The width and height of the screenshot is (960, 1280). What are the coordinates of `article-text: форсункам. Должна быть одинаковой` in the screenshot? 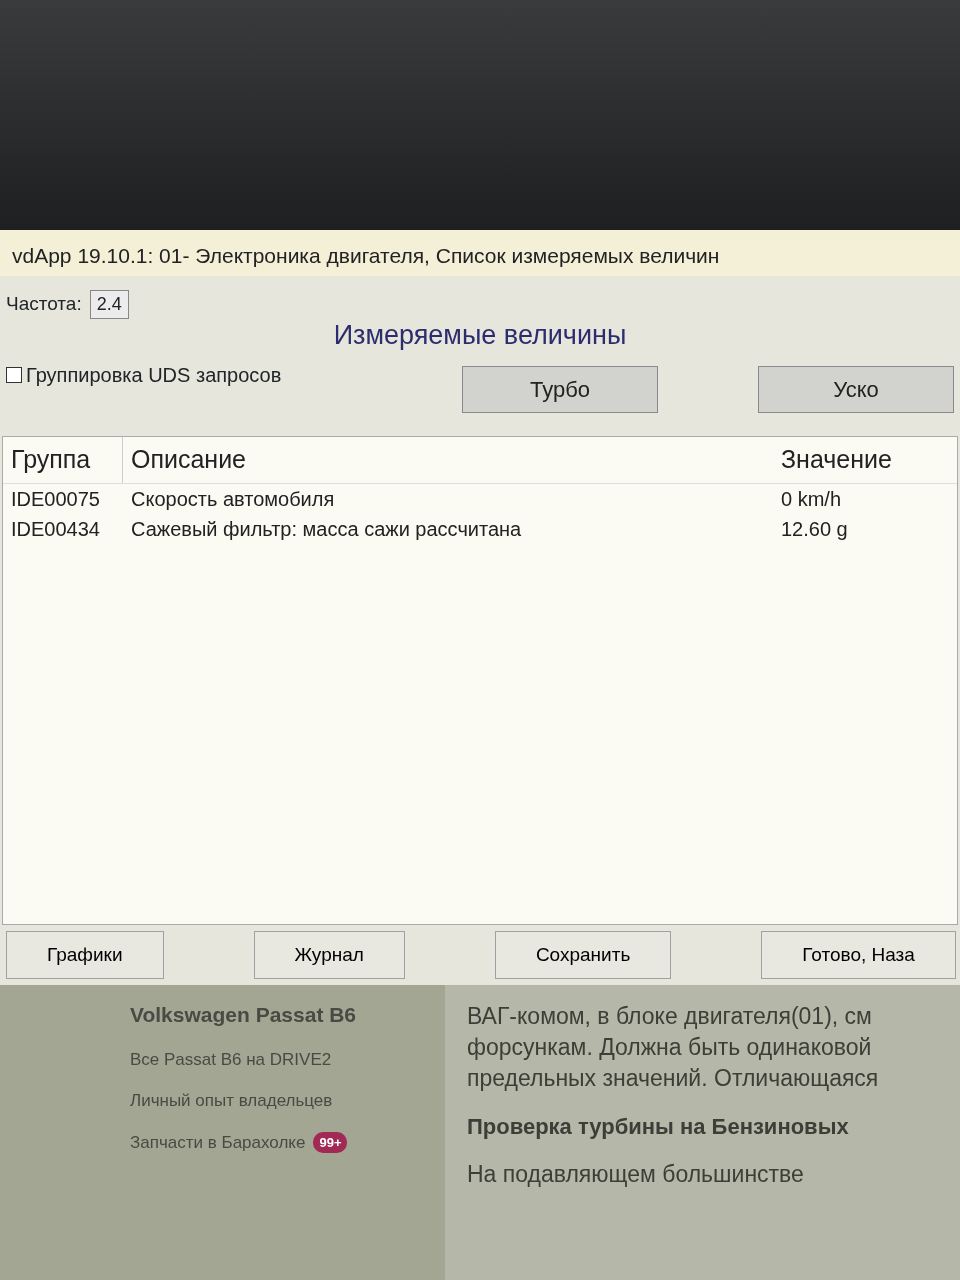 It's located at (670, 1048).